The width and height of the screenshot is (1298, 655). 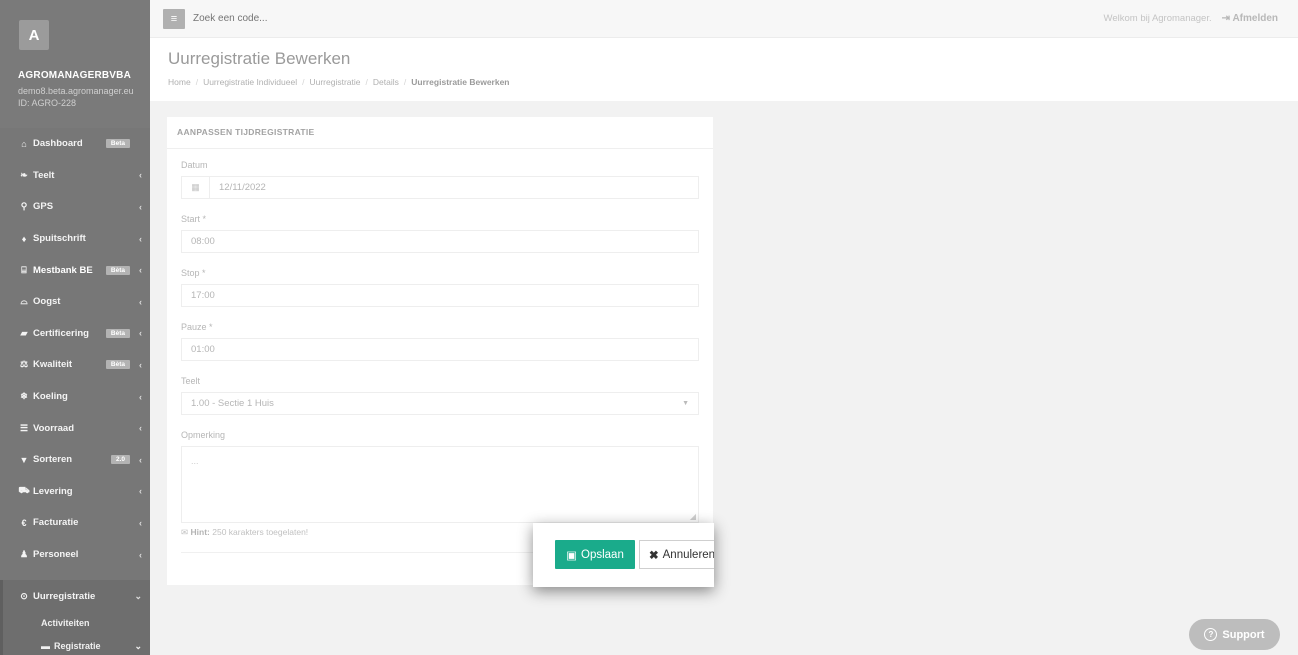 I want to click on sidebar-item-spuitschrift: ♦ Spuitschrift ‹, so click(x=75, y=239).